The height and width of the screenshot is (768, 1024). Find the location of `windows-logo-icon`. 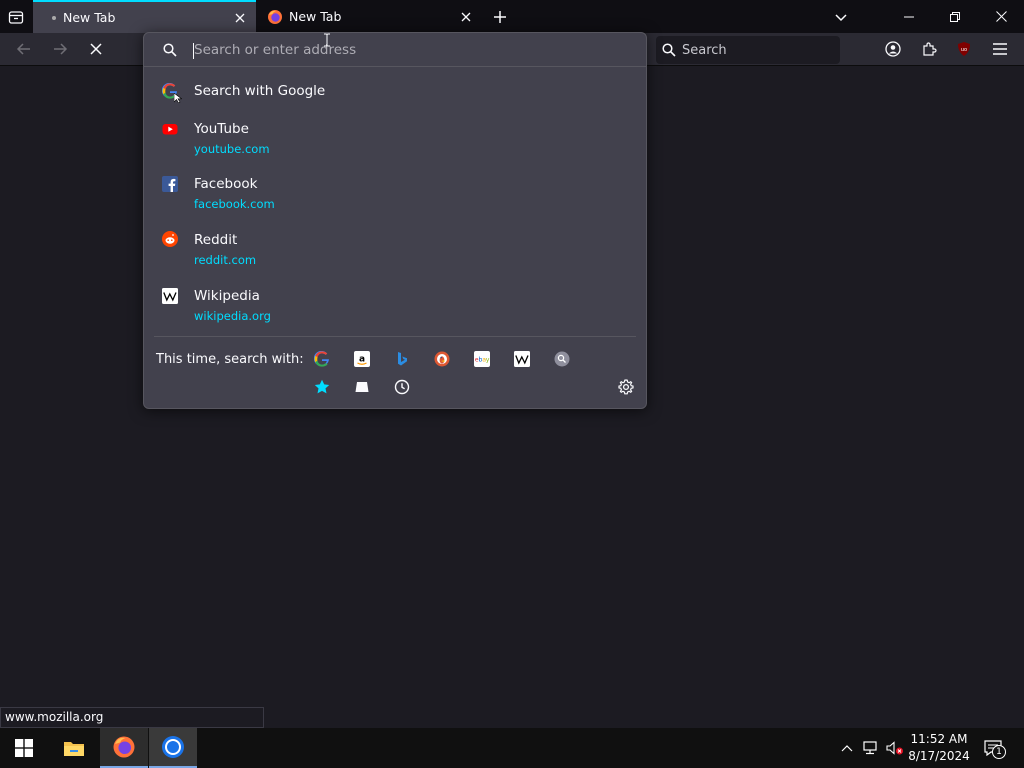

windows-logo-icon is located at coordinates (24, 748).